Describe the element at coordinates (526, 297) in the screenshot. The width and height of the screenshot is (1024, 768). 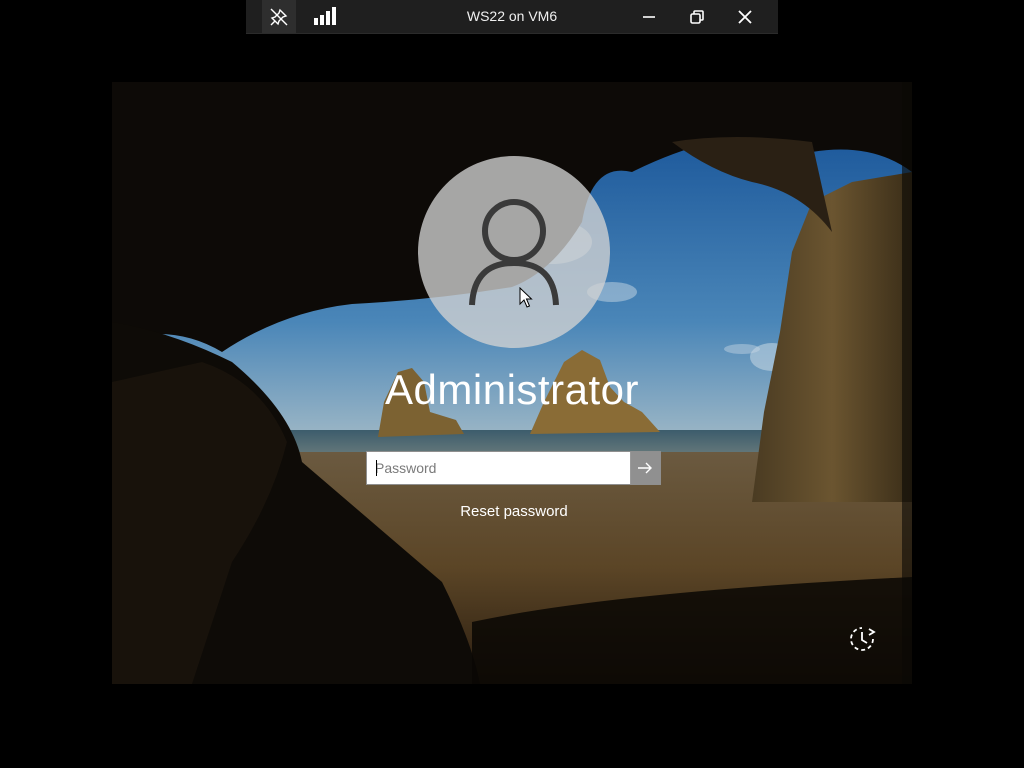
I see `mouse-cursor-icon` at that location.